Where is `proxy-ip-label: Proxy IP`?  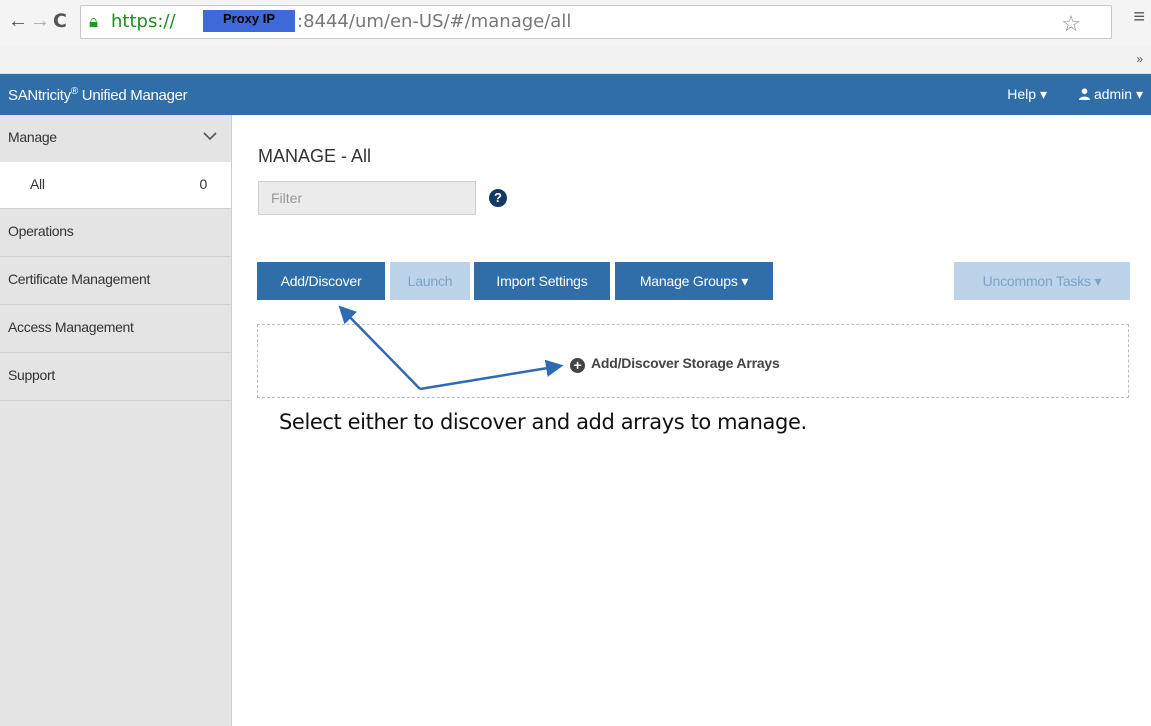 proxy-ip-label: Proxy IP is located at coordinates (249, 18).